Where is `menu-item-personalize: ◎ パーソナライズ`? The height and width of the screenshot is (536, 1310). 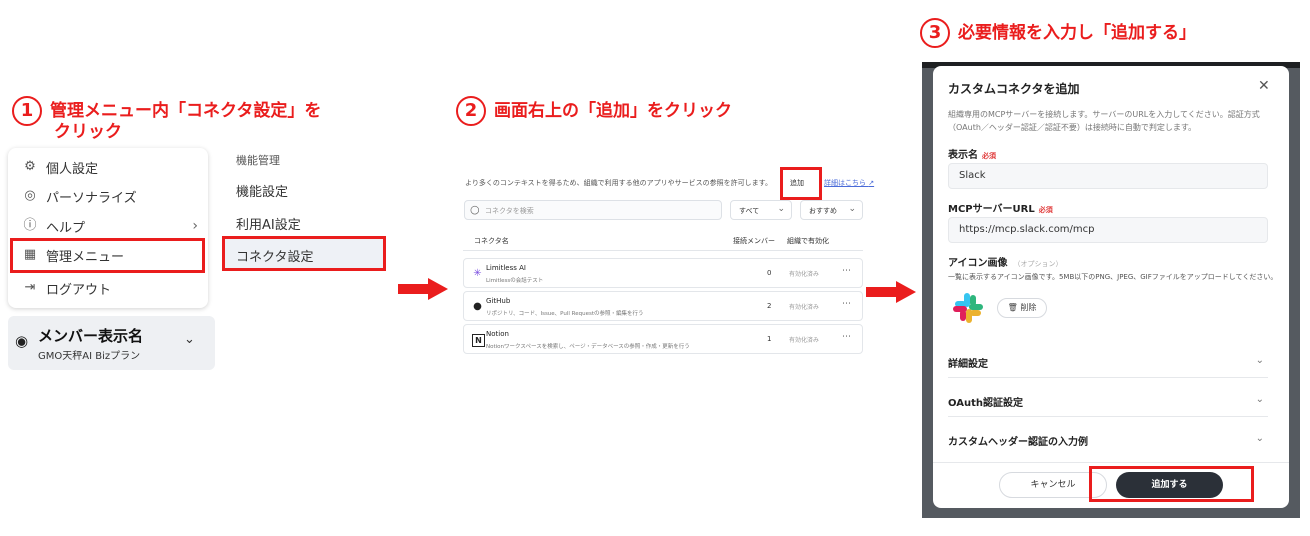
menu-item-personalize: ◎ パーソナライズ is located at coordinates (79, 196).